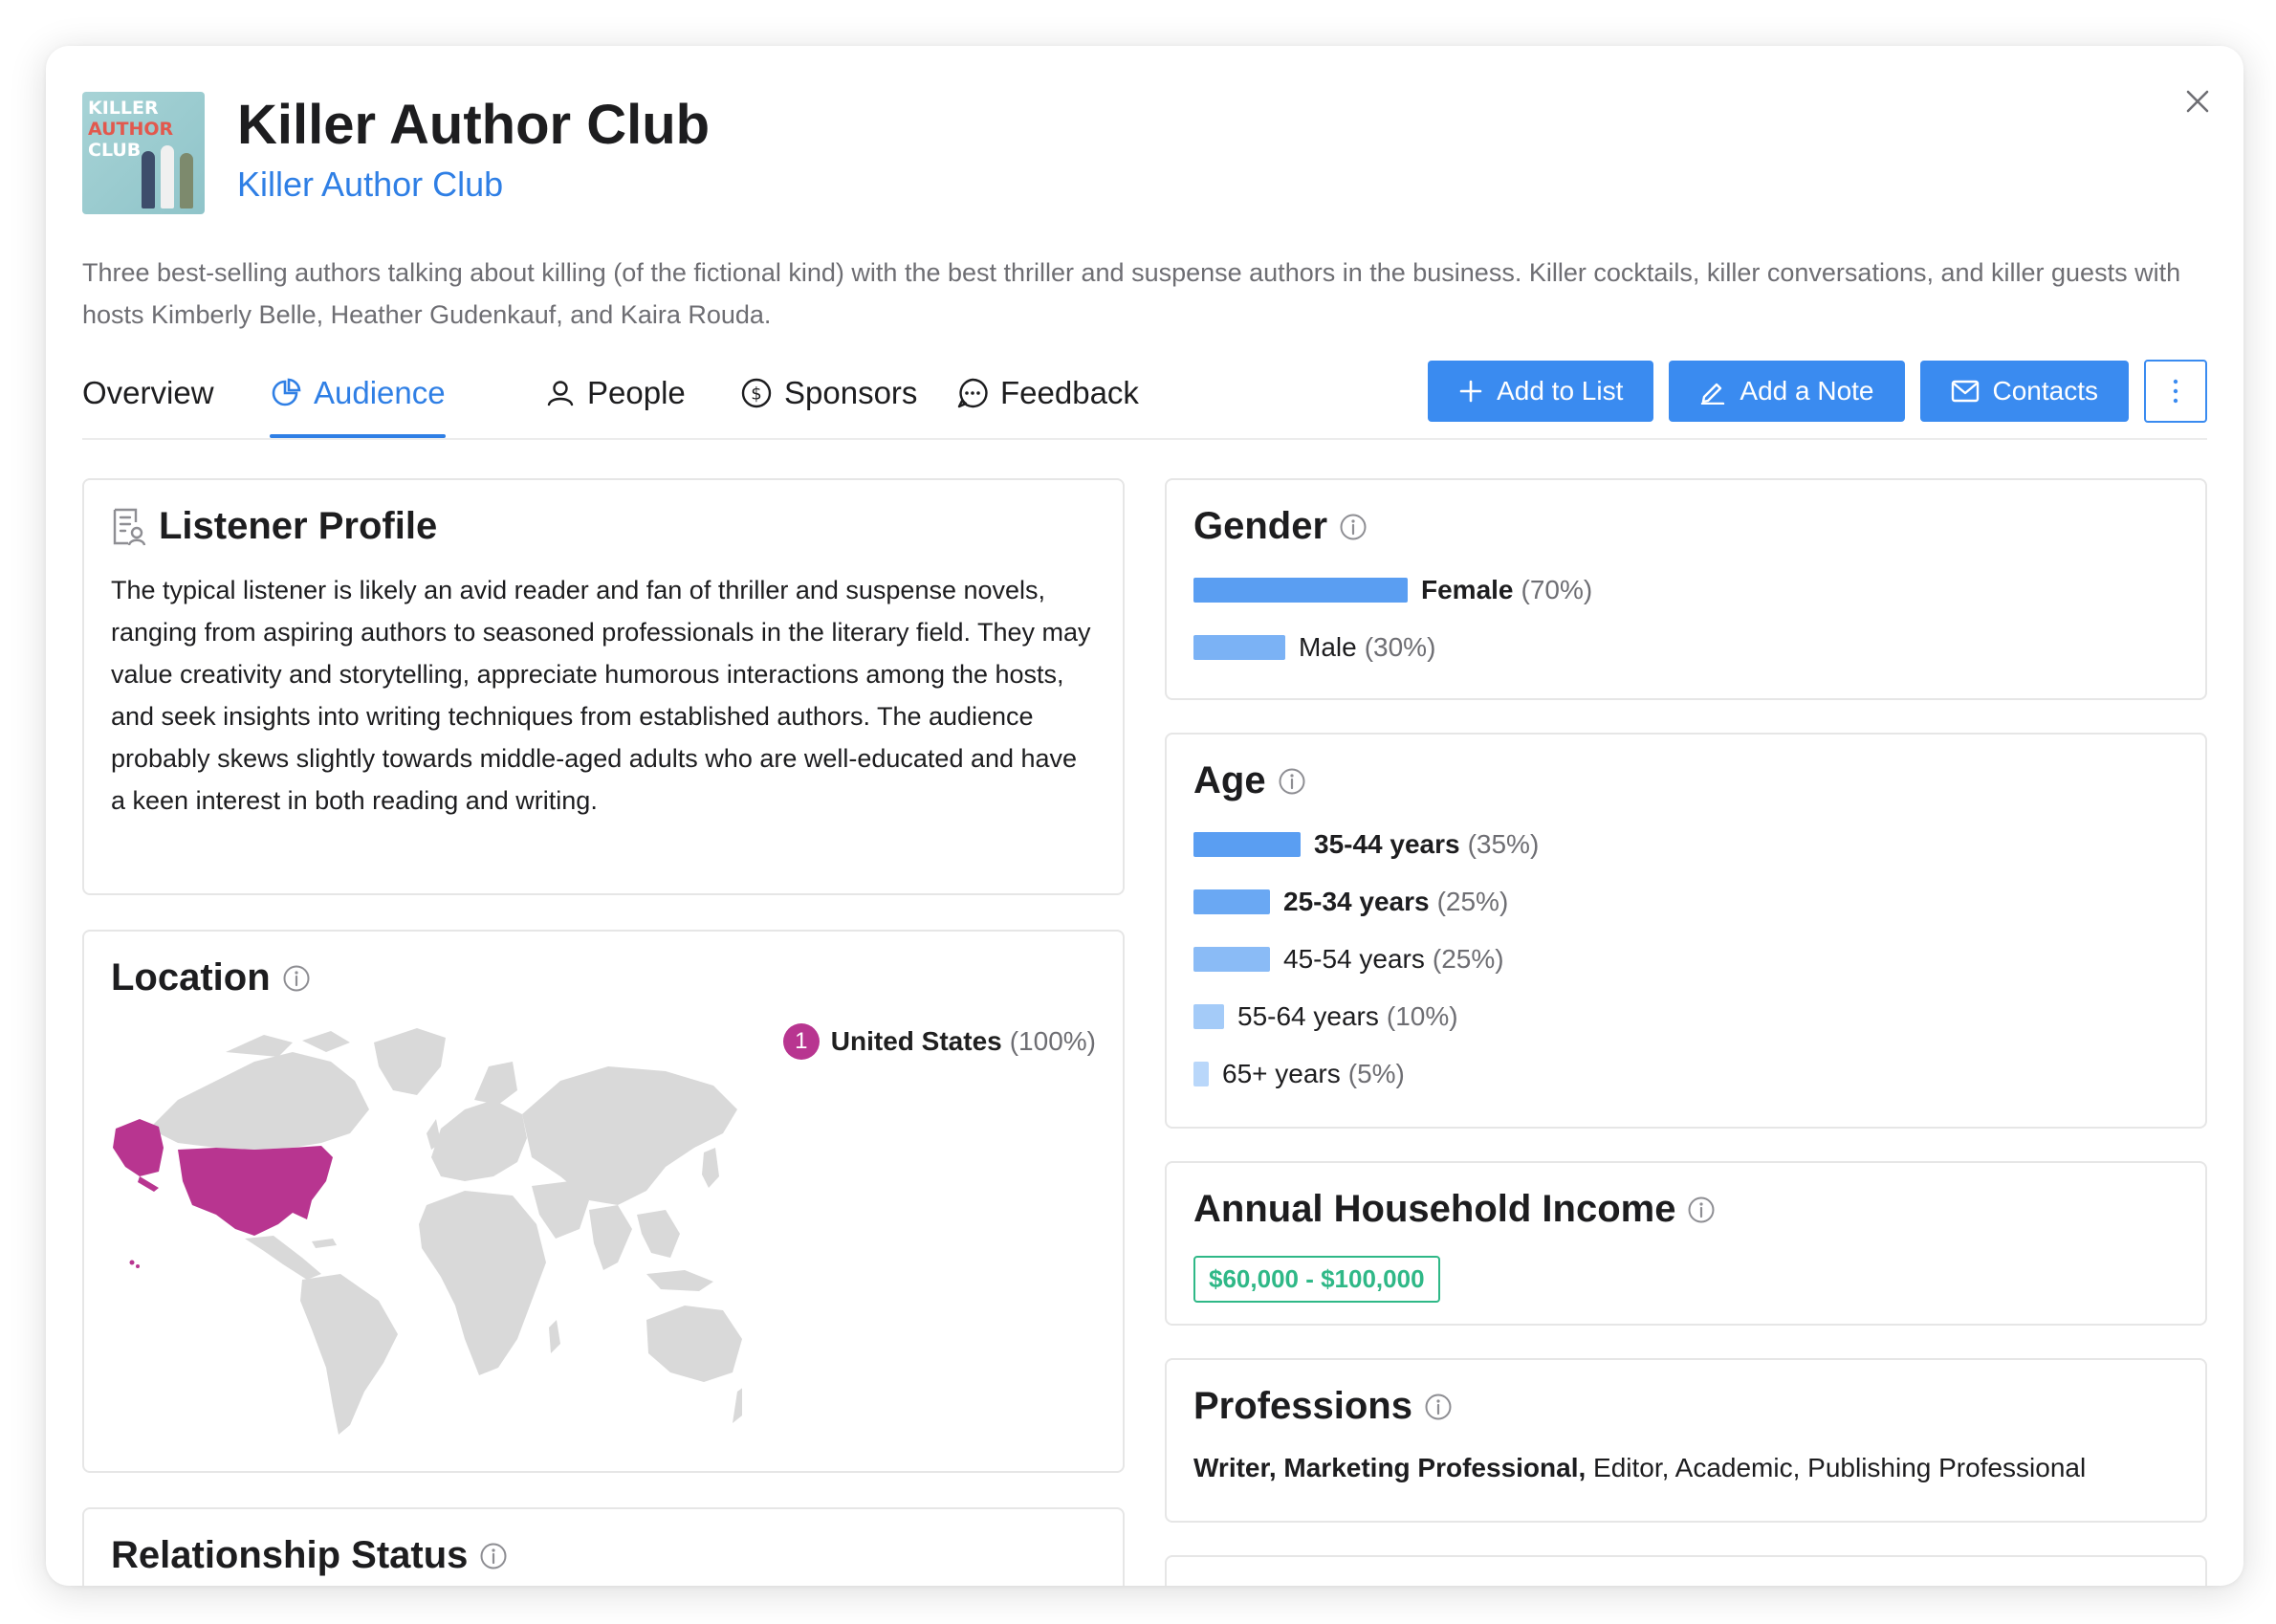 The width and height of the screenshot is (2276, 1624). What do you see at coordinates (916, 1041) in the screenshot?
I see `country-name: United States` at bounding box center [916, 1041].